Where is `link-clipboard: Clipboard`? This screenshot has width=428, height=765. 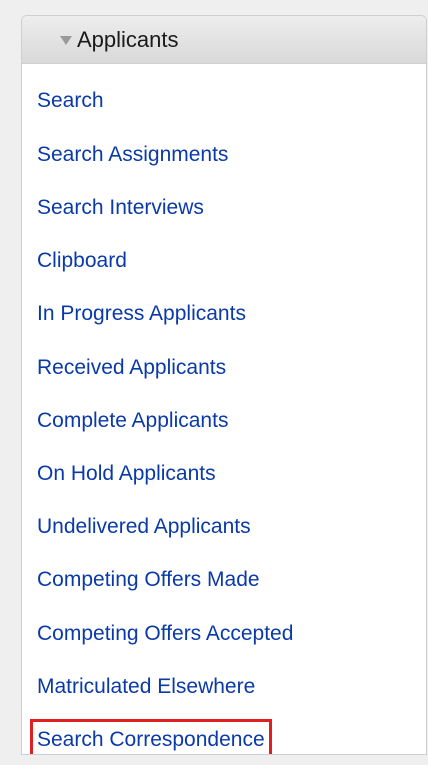 link-clipboard: Clipboard is located at coordinates (82, 261).